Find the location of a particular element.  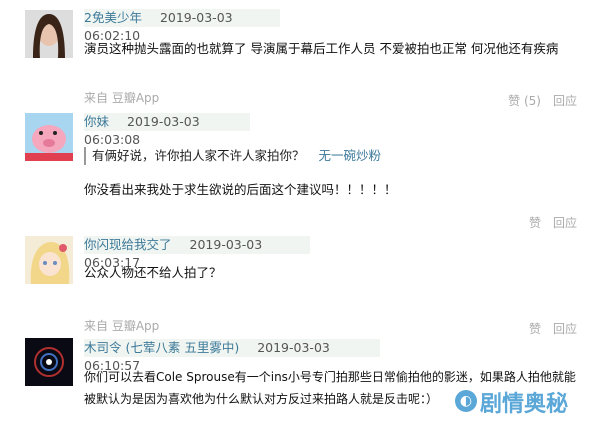

comment-text: 演员这种抛头露面的也就算了 导演属于幕后工作人员 不爱被拍也正常 何况他还有疾病 is located at coordinates (321, 48).